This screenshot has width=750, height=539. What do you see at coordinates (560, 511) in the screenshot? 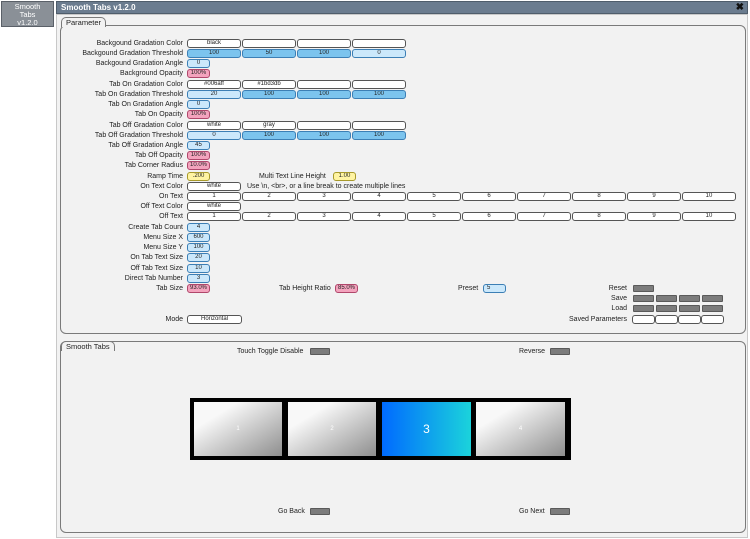
I see `go-next-button` at bounding box center [560, 511].